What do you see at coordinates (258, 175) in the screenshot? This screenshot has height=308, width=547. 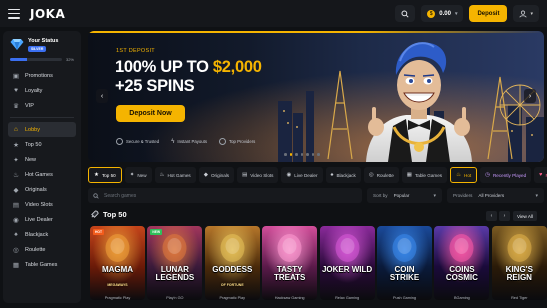 I see `tab-video-slots: ▤ Video Slots` at bounding box center [258, 175].